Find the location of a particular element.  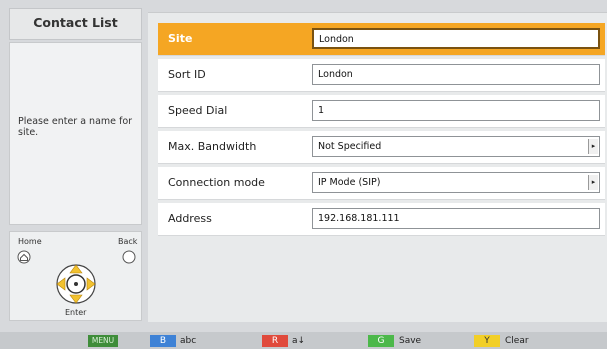

row-address: Address 192.168.181.111 is located at coordinates (381, 219).